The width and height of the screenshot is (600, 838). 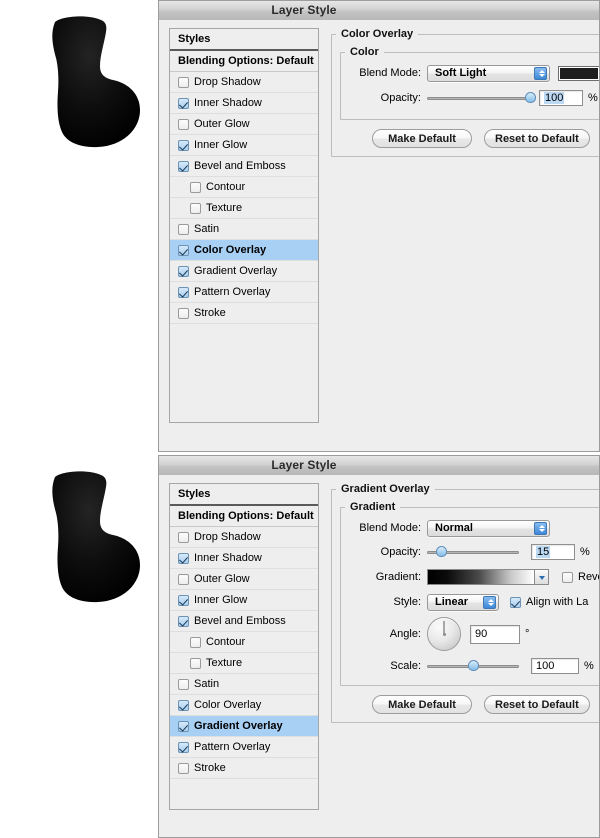 I want to click on default-buttons-row: Make Default Reset to Default, so click(x=469, y=704).